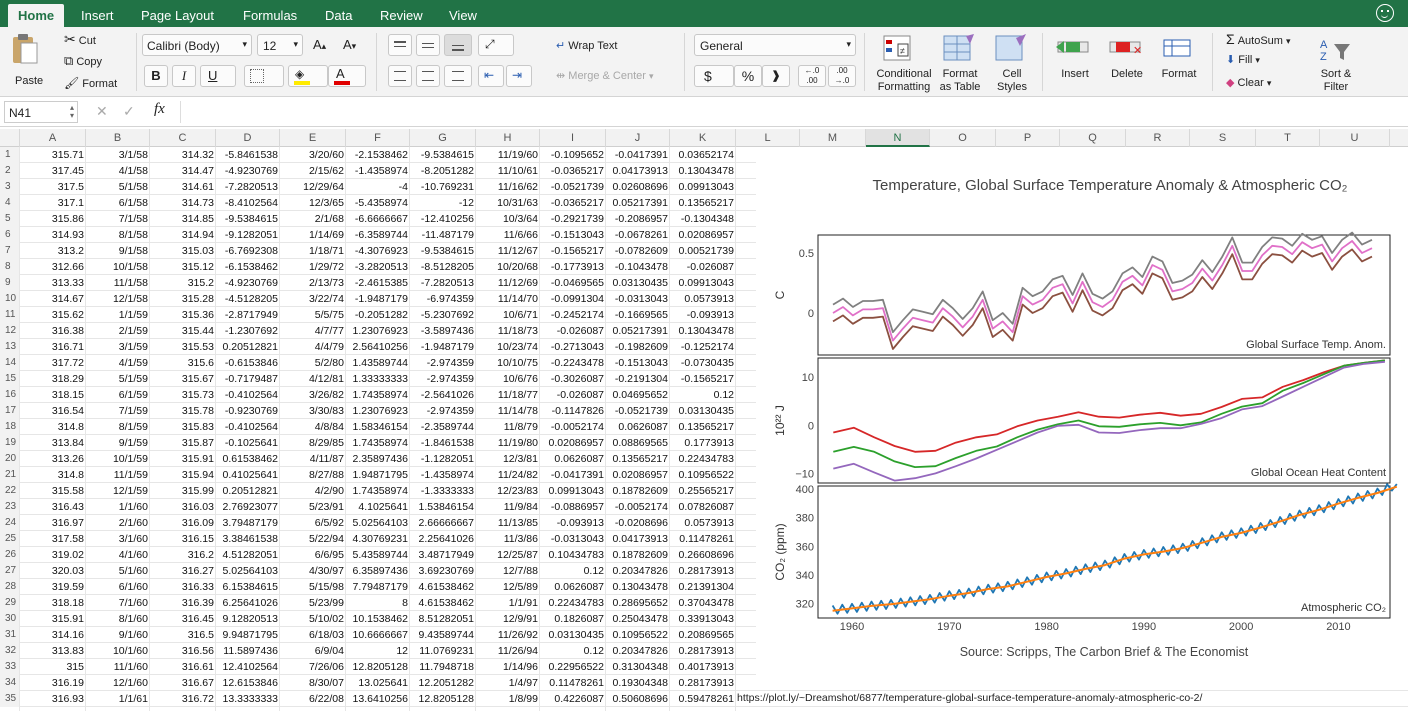 This screenshot has width=1408, height=711. I want to click on align-top-button, so click(400, 45).